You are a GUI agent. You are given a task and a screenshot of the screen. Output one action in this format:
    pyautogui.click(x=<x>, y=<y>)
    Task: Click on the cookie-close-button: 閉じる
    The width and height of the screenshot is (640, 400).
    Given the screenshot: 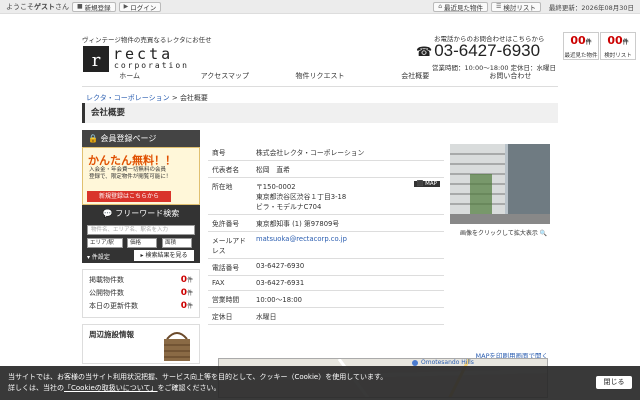 What is the action you would take?
    pyautogui.click(x=614, y=382)
    